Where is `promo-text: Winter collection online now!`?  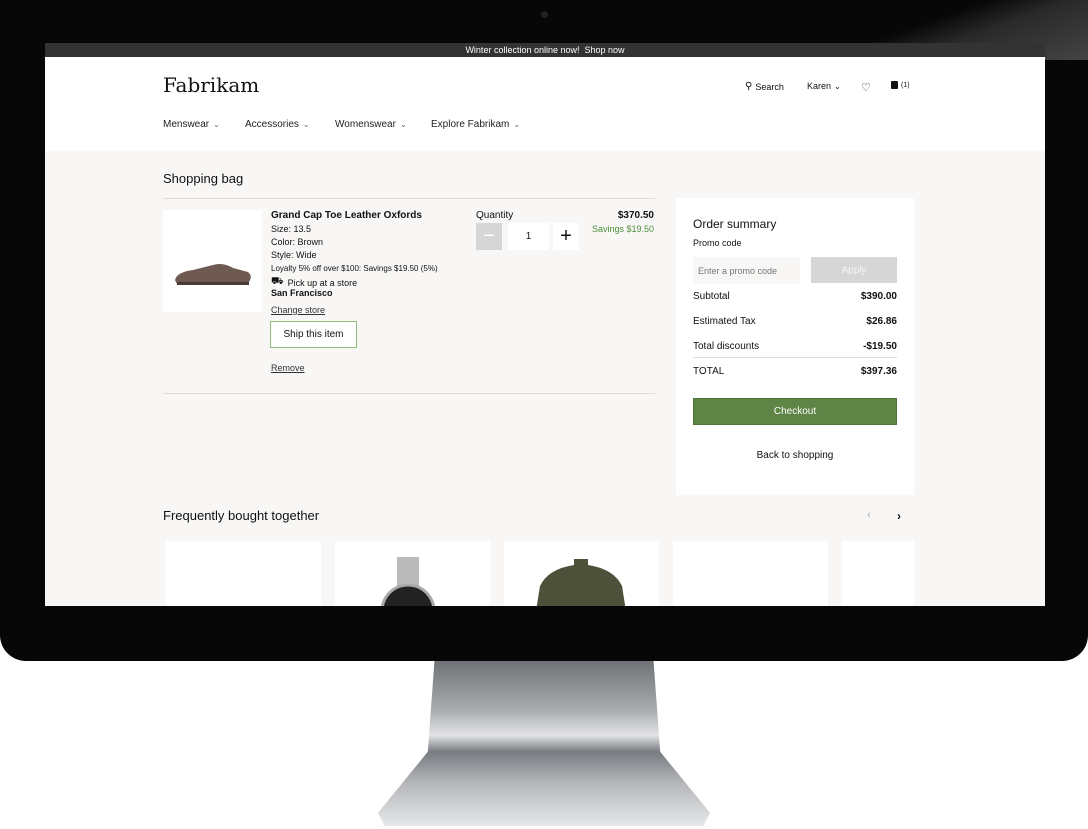
promo-text: Winter collection online now! is located at coordinates (522, 50).